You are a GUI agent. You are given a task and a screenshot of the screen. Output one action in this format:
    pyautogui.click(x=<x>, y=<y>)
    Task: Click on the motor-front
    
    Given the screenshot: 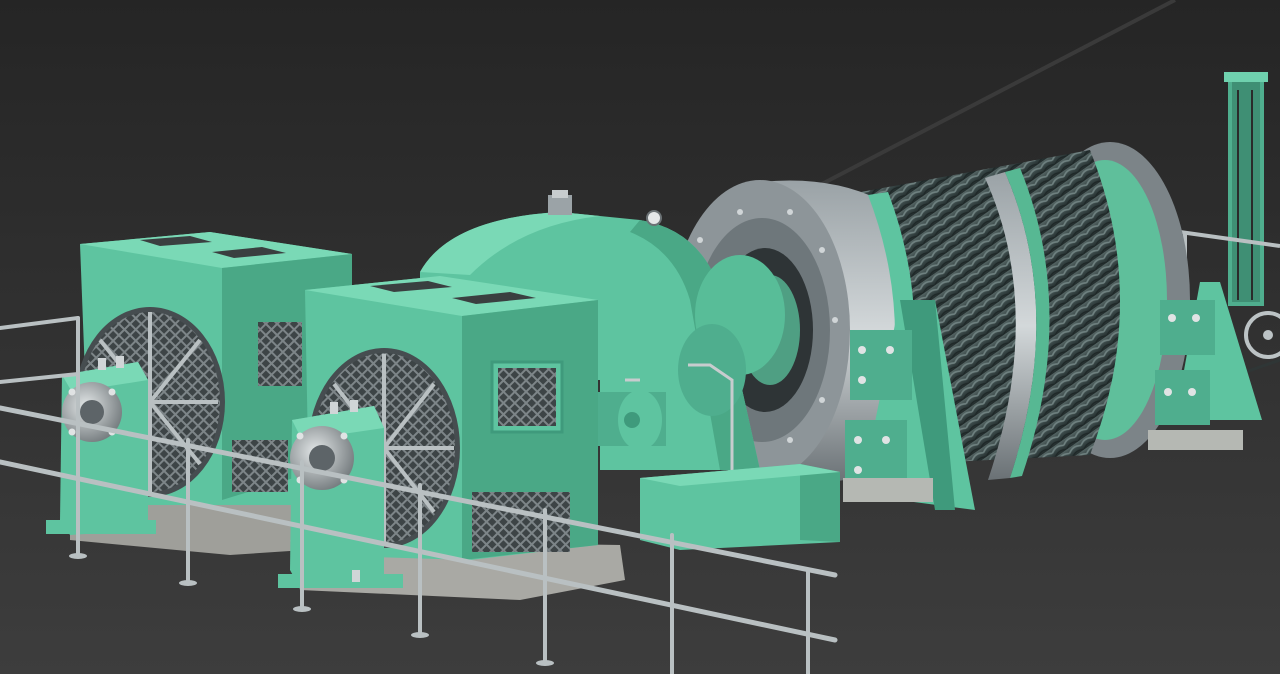 What is the action you would take?
    pyautogui.click(x=451, y=438)
    